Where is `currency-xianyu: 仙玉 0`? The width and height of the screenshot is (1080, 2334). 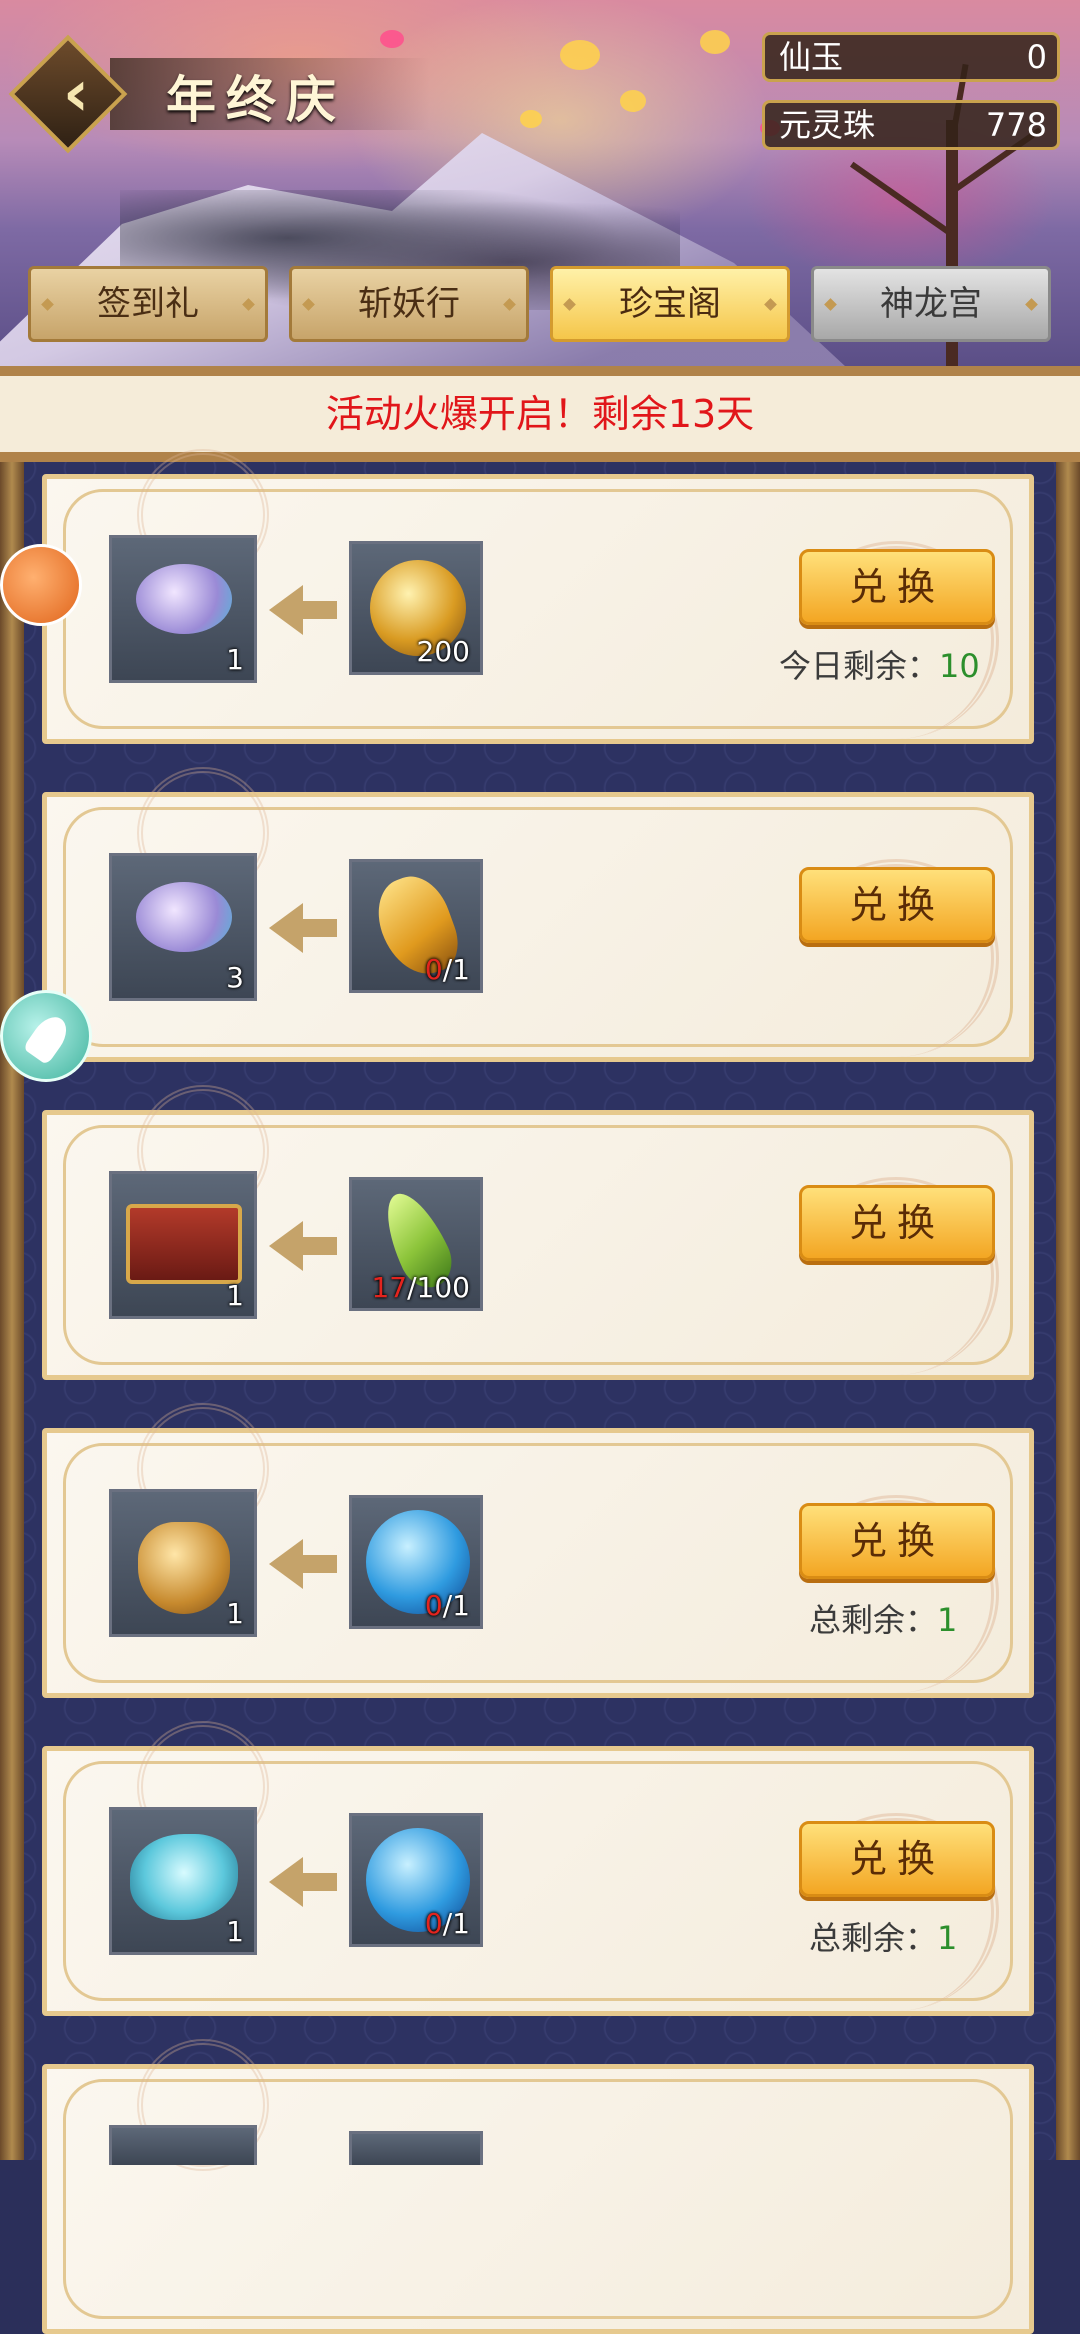
currency-xianyu: 仙玉 0 is located at coordinates (911, 57).